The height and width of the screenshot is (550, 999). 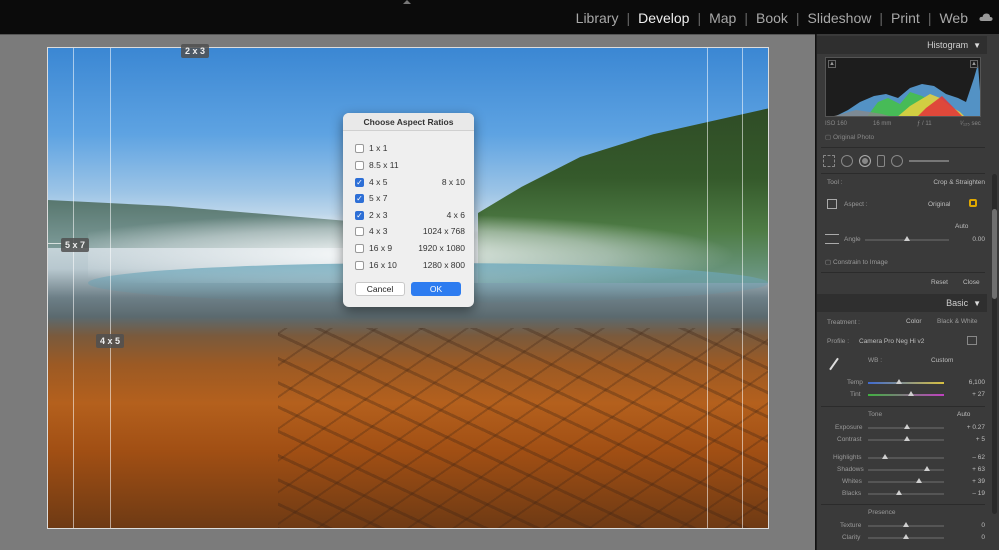 What do you see at coordinates (978, 239) in the screenshot?
I see `angle-value: 0.00` at bounding box center [978, 239].